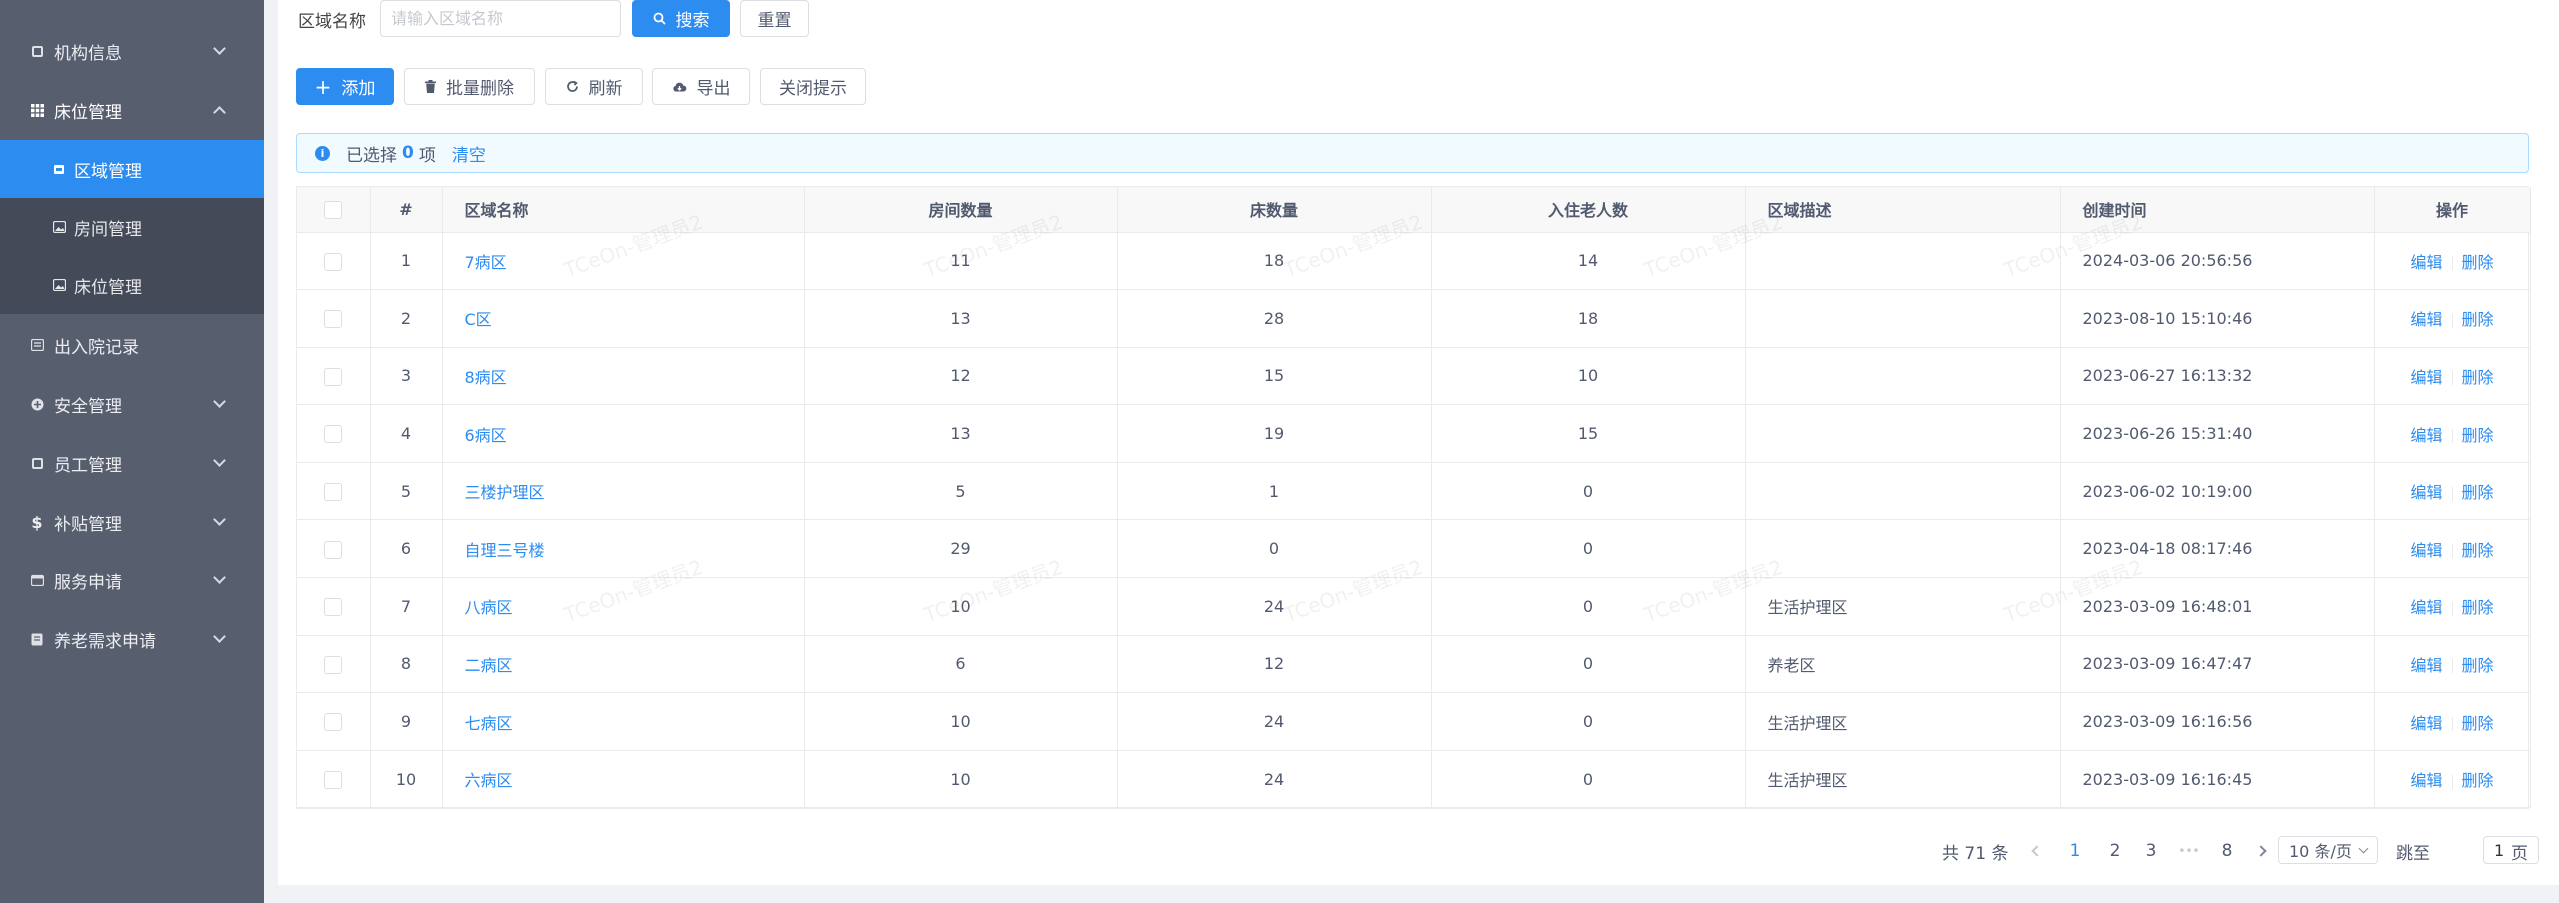 The width and height of the screenshot is (2559, 903). Describe the element at coordinates (1588, 433) in the screenshot. I see `elder-count-cell: 15` at that location.